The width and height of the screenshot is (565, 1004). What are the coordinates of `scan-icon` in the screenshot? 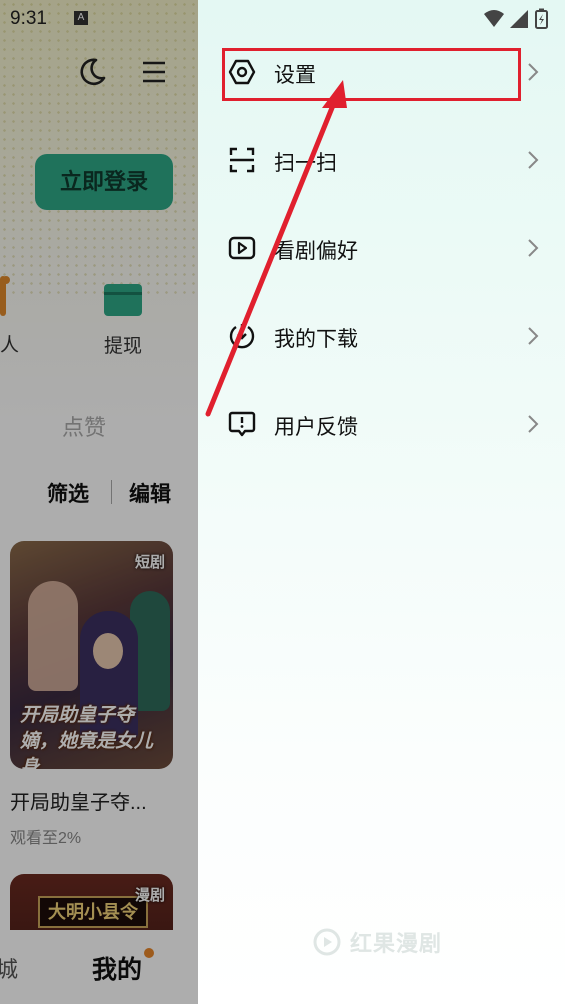 It's located at (242, 160).